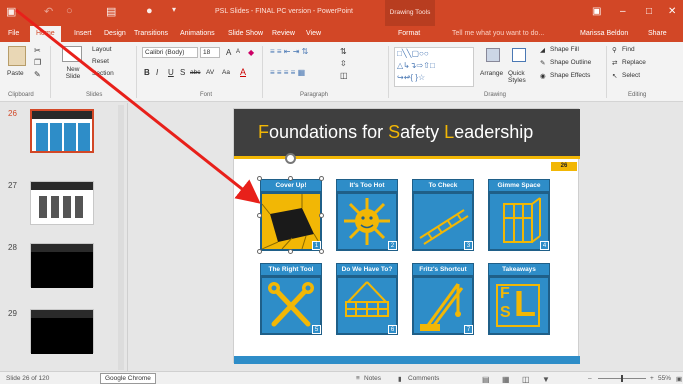  What do you see at coordinates (596, 11) in the screenshot?
I see `ribbon-options-icon: ▣` at bounding box center [596, 11].